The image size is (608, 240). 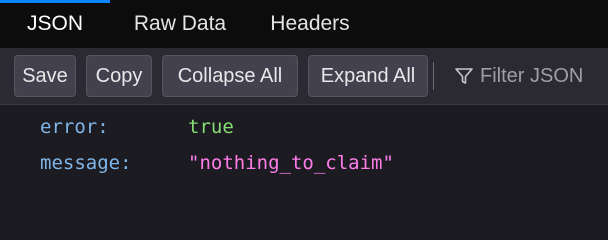 What do you see at coordinates (86, 163) in the screenshot?
I see `json-key: message:` at bounding box center [86, 163].